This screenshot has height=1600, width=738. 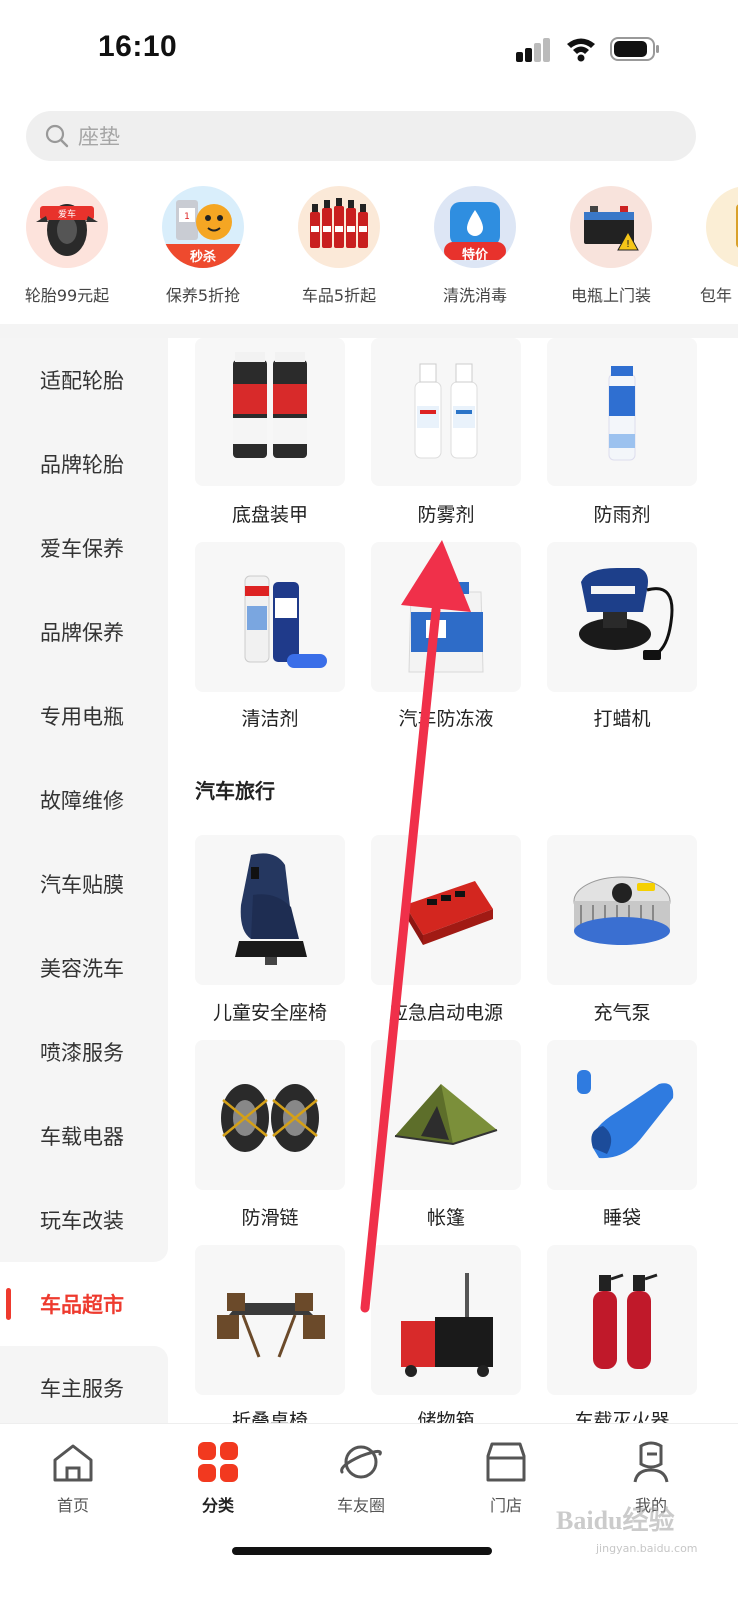 What do you see at coordinates (611, 246) in the screenshot?
I see `quick-category-battery: ! 电瓶上门装` at bounding box center [611, 246].